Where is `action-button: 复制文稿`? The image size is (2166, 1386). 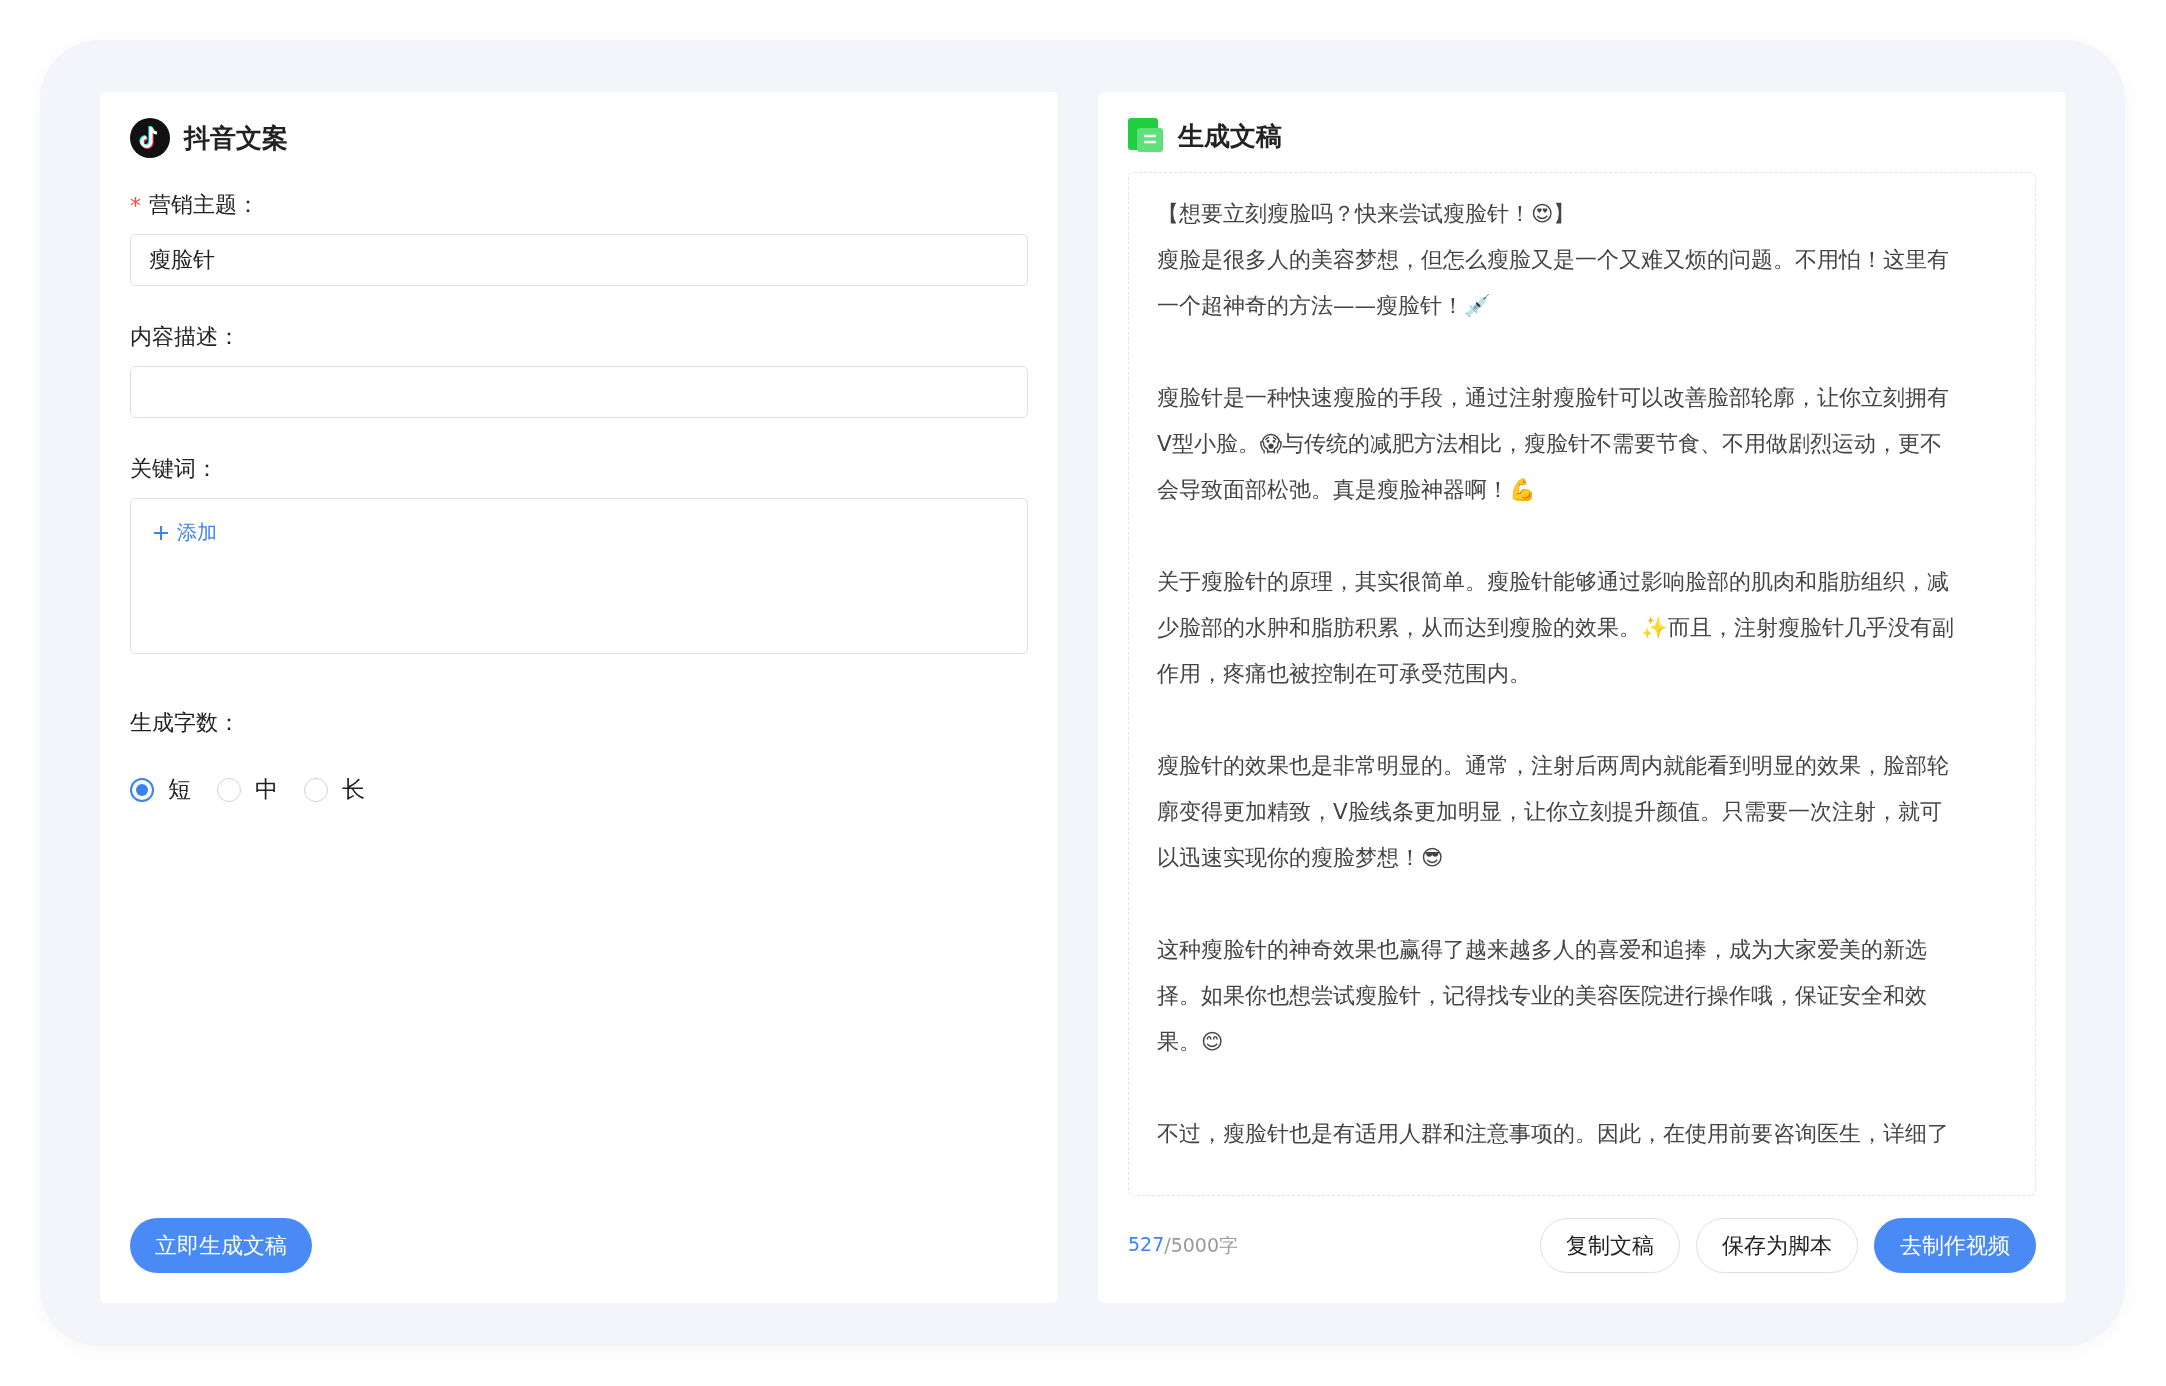 action-button: 复制文稿 is located at coordinates (1610, 1245).